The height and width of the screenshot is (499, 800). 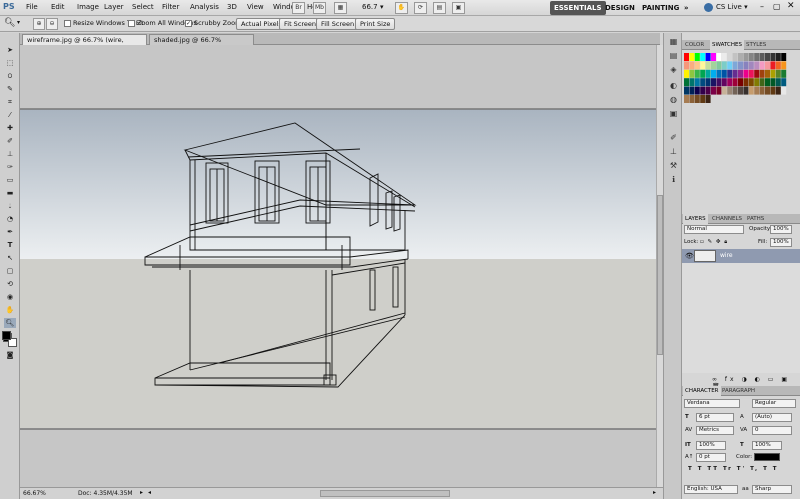 I want to click on antialias-select: Sharp, so click(x=772, y=489).